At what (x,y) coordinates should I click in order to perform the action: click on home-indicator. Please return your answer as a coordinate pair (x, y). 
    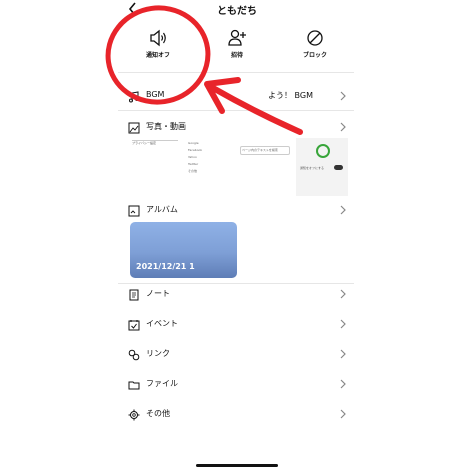
    Looking at the image, I should click on (237, 465).